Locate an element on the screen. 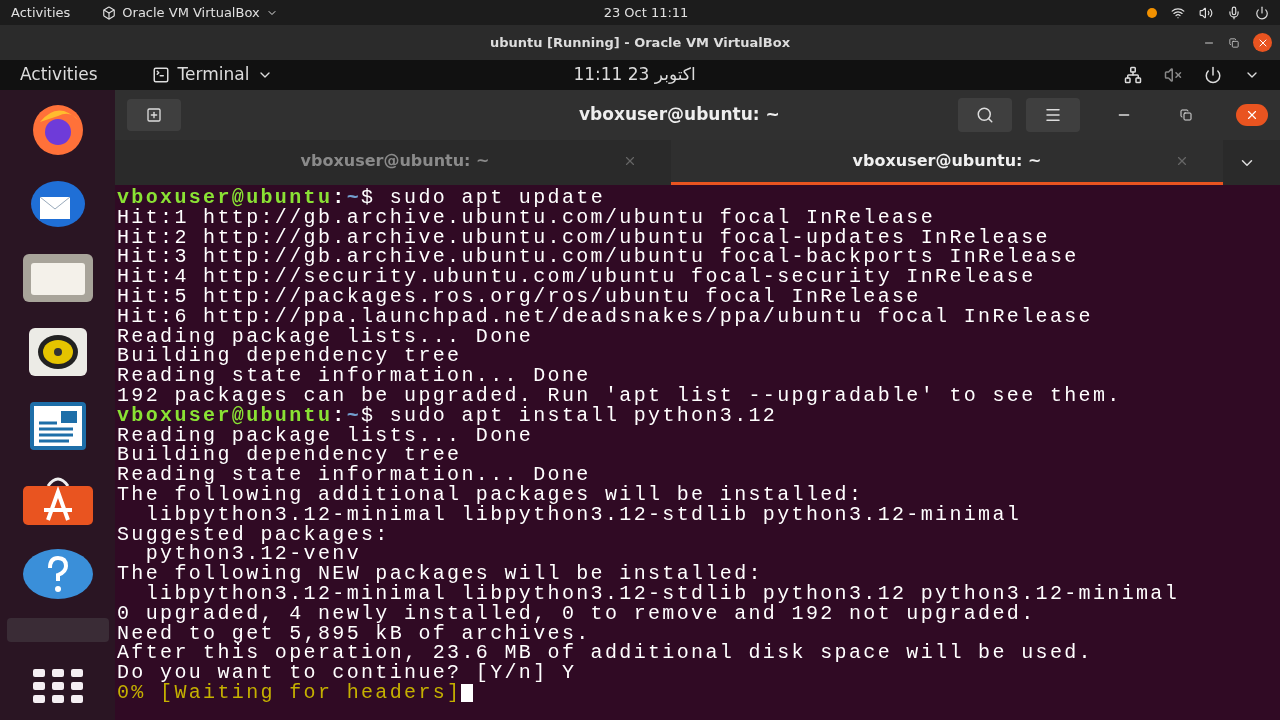 The image size is (1280, 720). app-menu: Oracle VM VirtualBox is located at coordinates (191, 12).